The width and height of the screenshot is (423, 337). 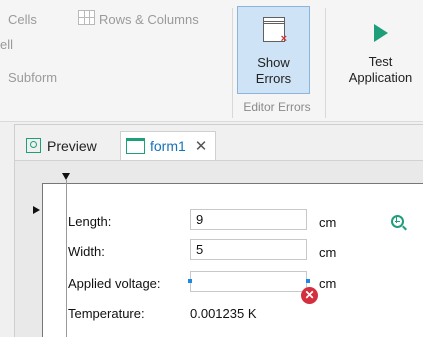 What do you see at coordinates (114, 283) in the screenshot?
I see `applied-voltage-label: Applied voltage:` at bounding box center [114, 283].